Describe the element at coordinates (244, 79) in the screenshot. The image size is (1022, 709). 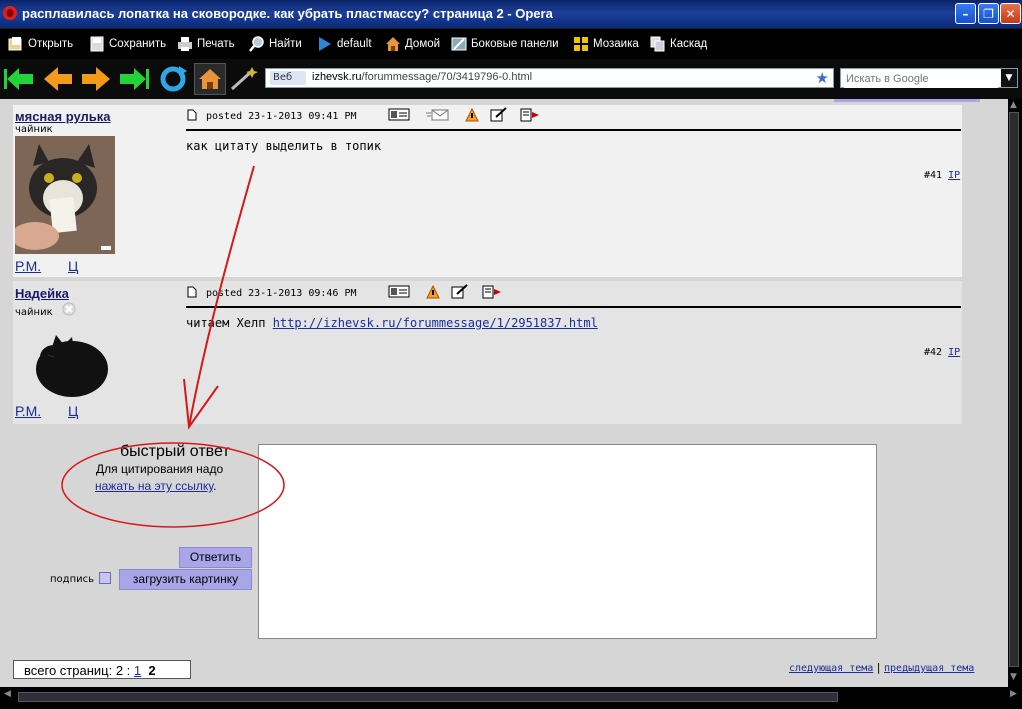
I see `wand-icon` at that location.